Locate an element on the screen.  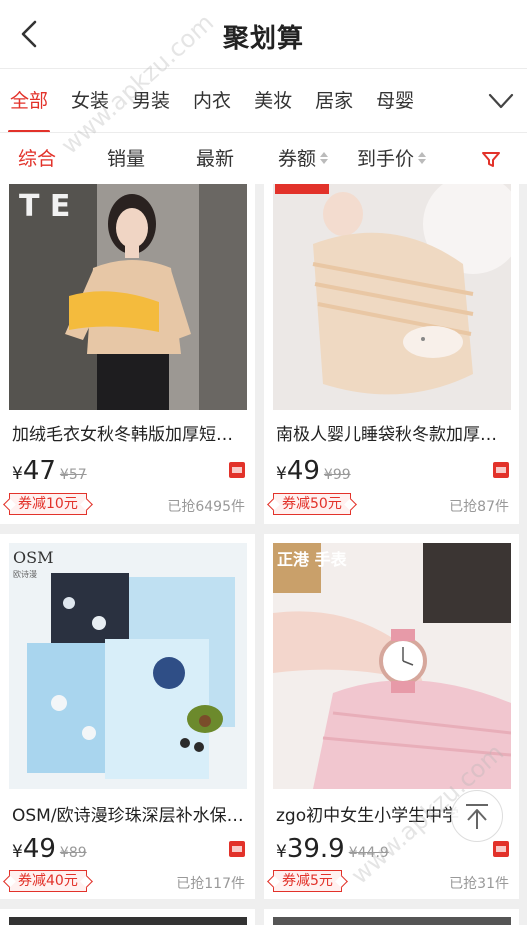
sort-label: 综合 is located at coordinates (37, 159).